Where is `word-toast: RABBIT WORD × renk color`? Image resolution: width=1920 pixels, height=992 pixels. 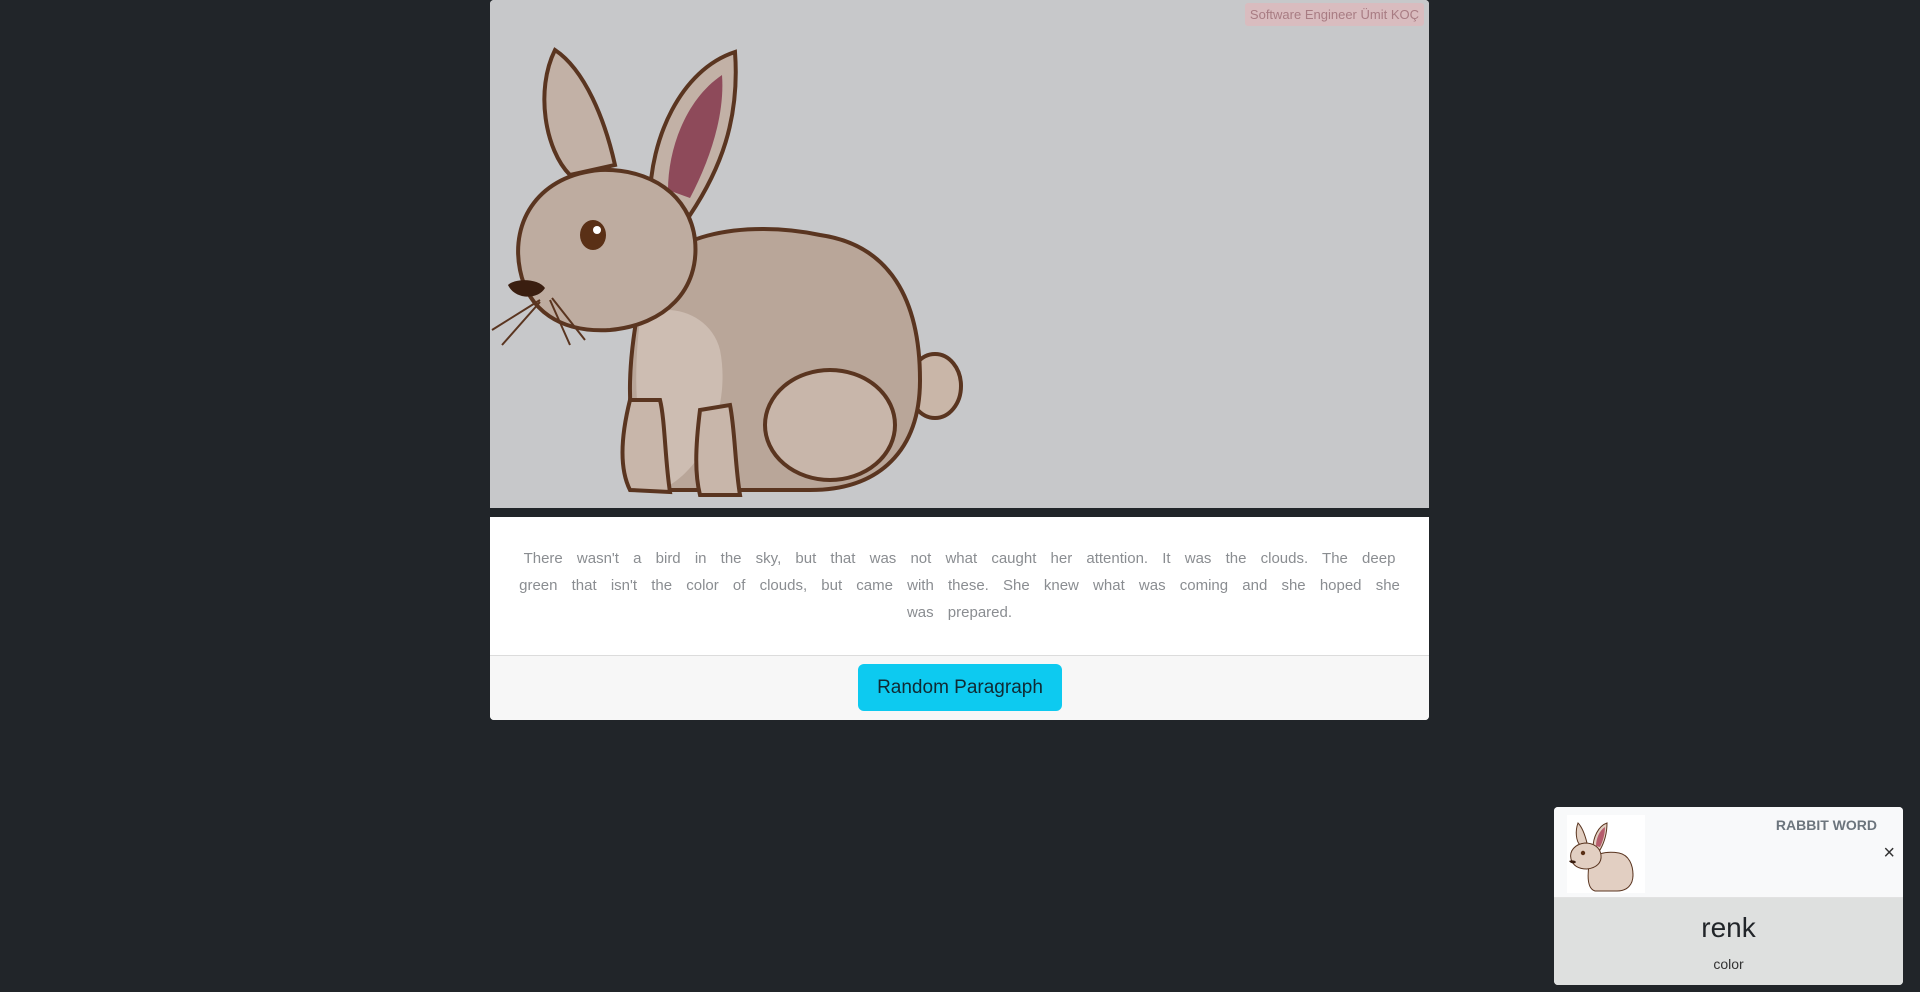
word-toast: RABBIT WORD × renk color is located at coordinates (1728, 896).